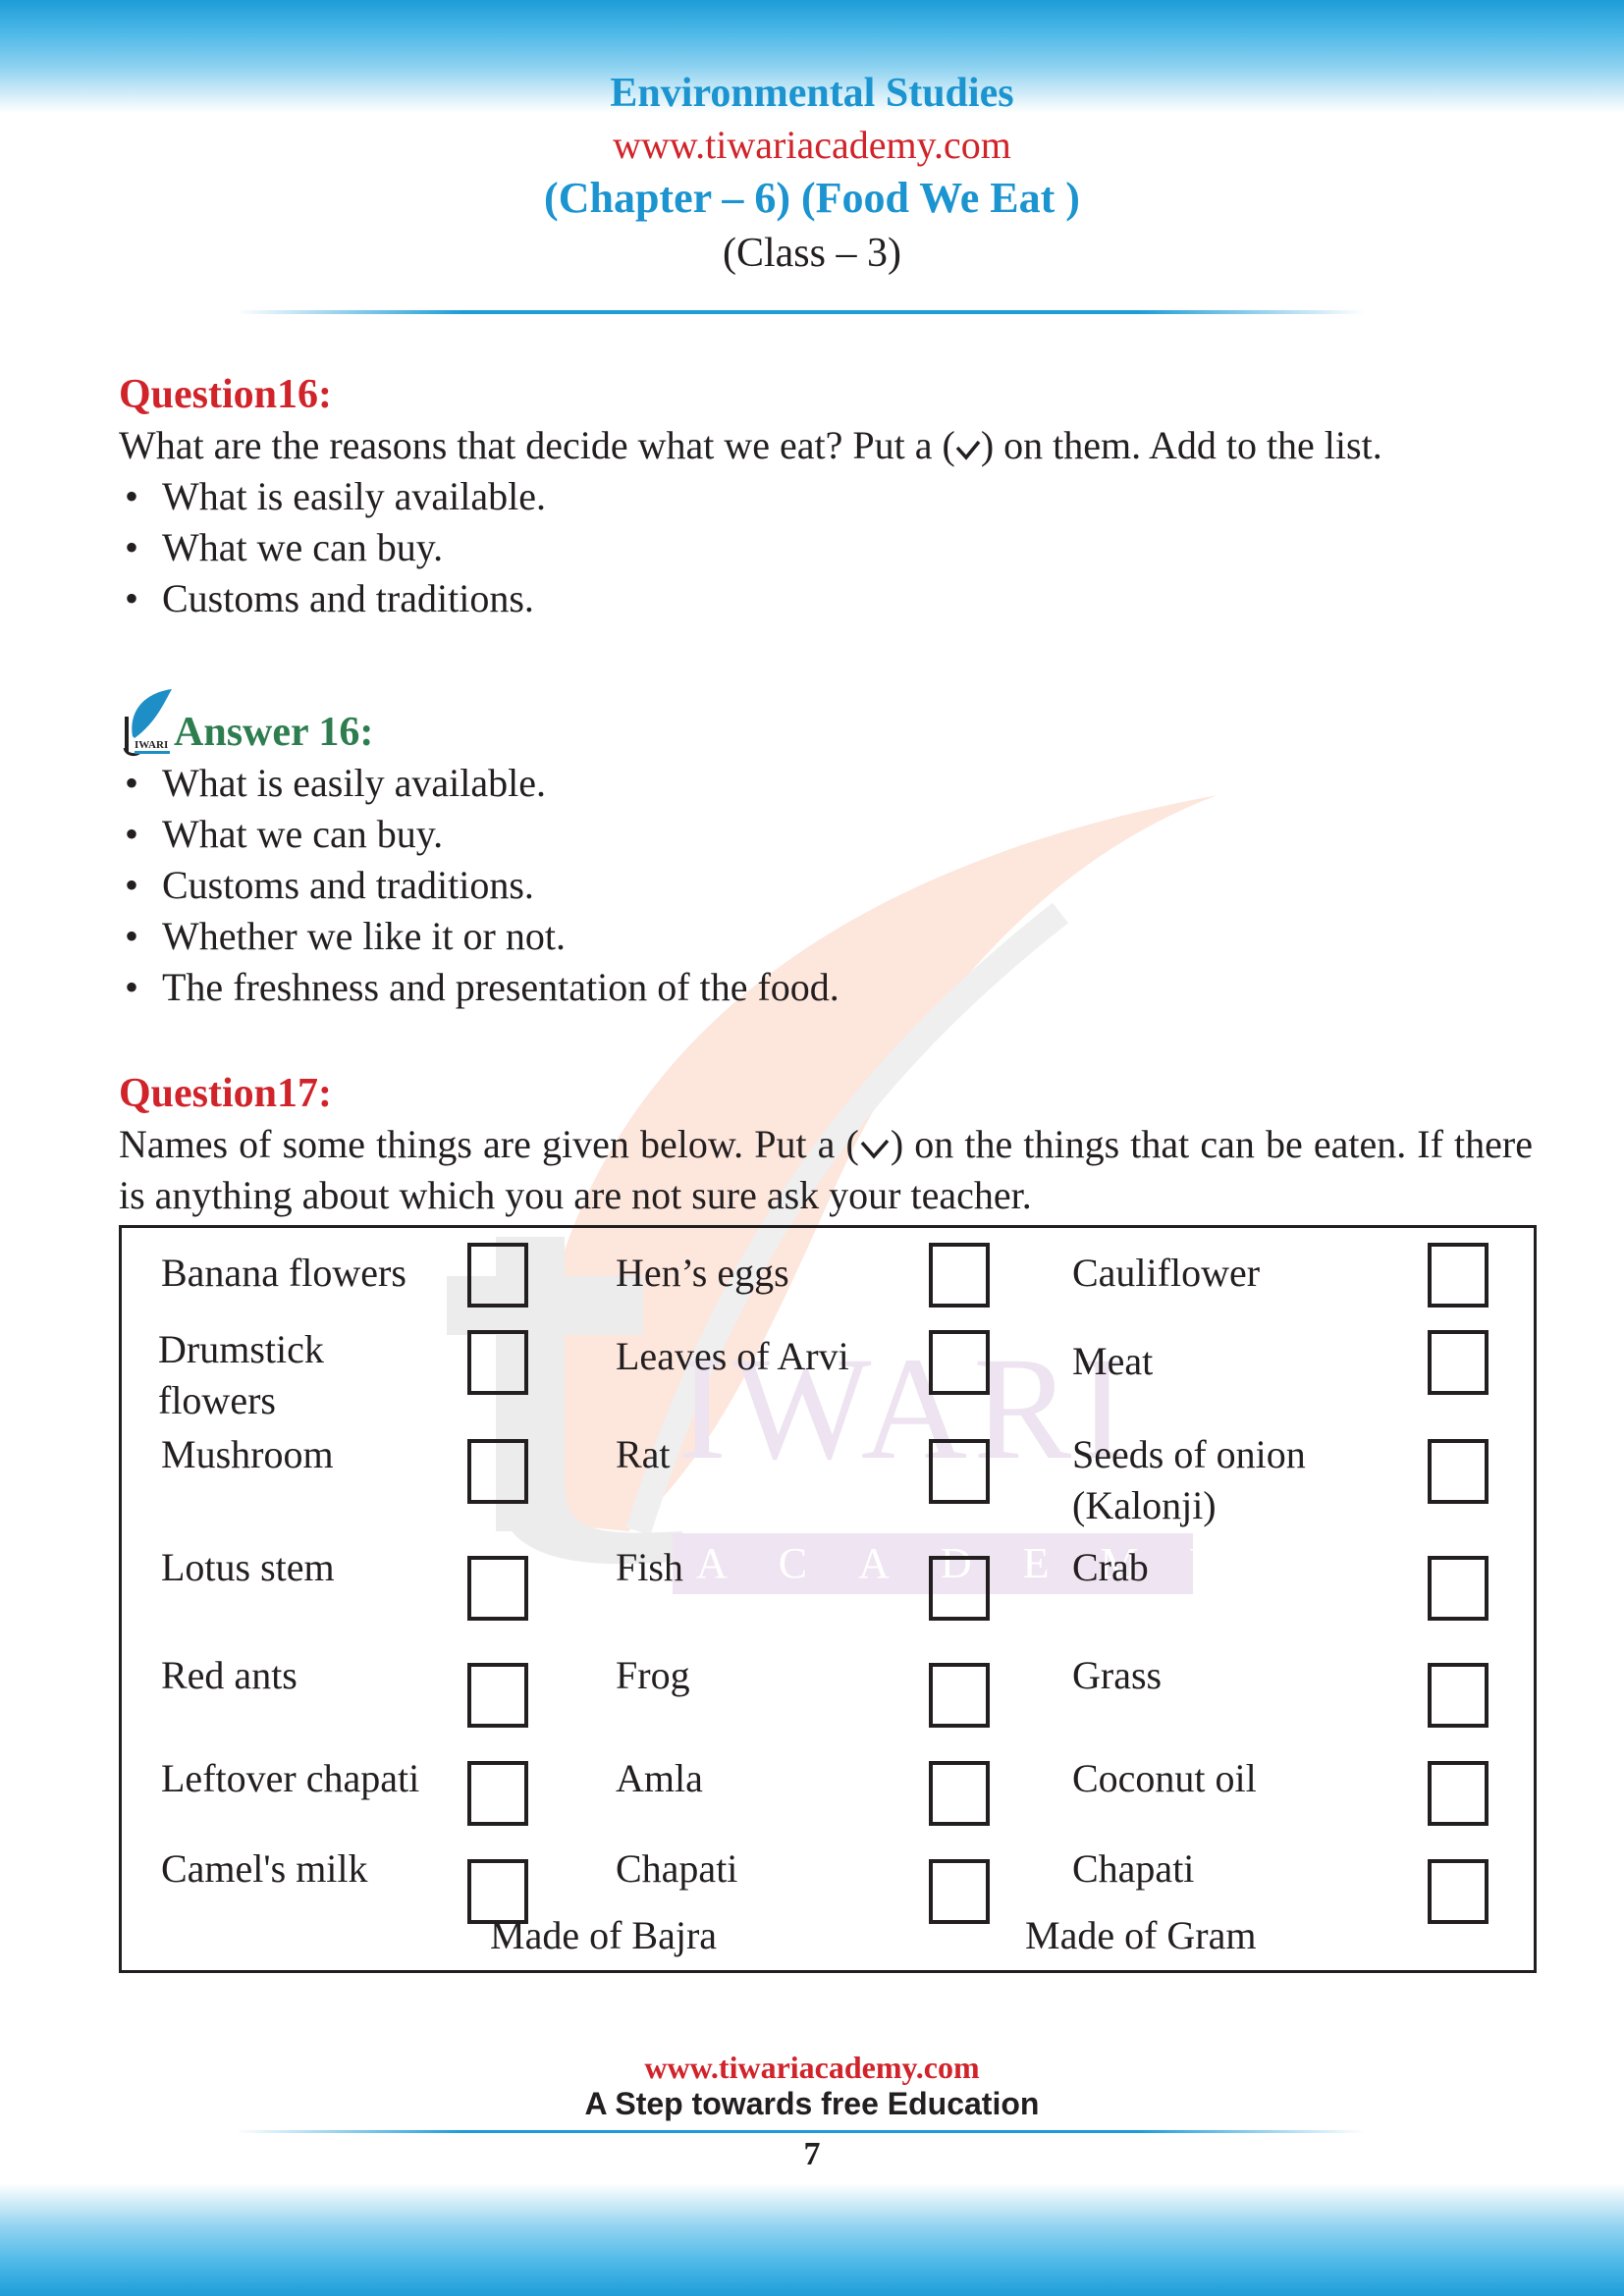  I want to click on food-item-label: Leftover chapati, so click(290, 1778).